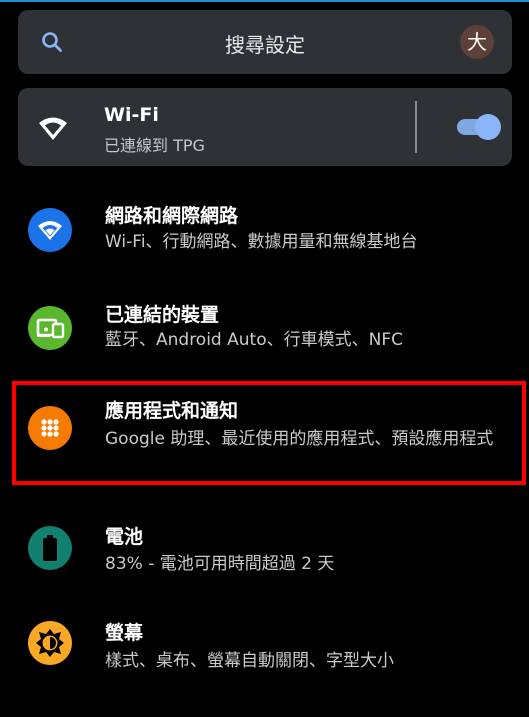 The height and width of the screenshot is (717, 529). I want to click on wifi-quick-card: Wi-Fi 已連線到 TPG, so click(265, 127).